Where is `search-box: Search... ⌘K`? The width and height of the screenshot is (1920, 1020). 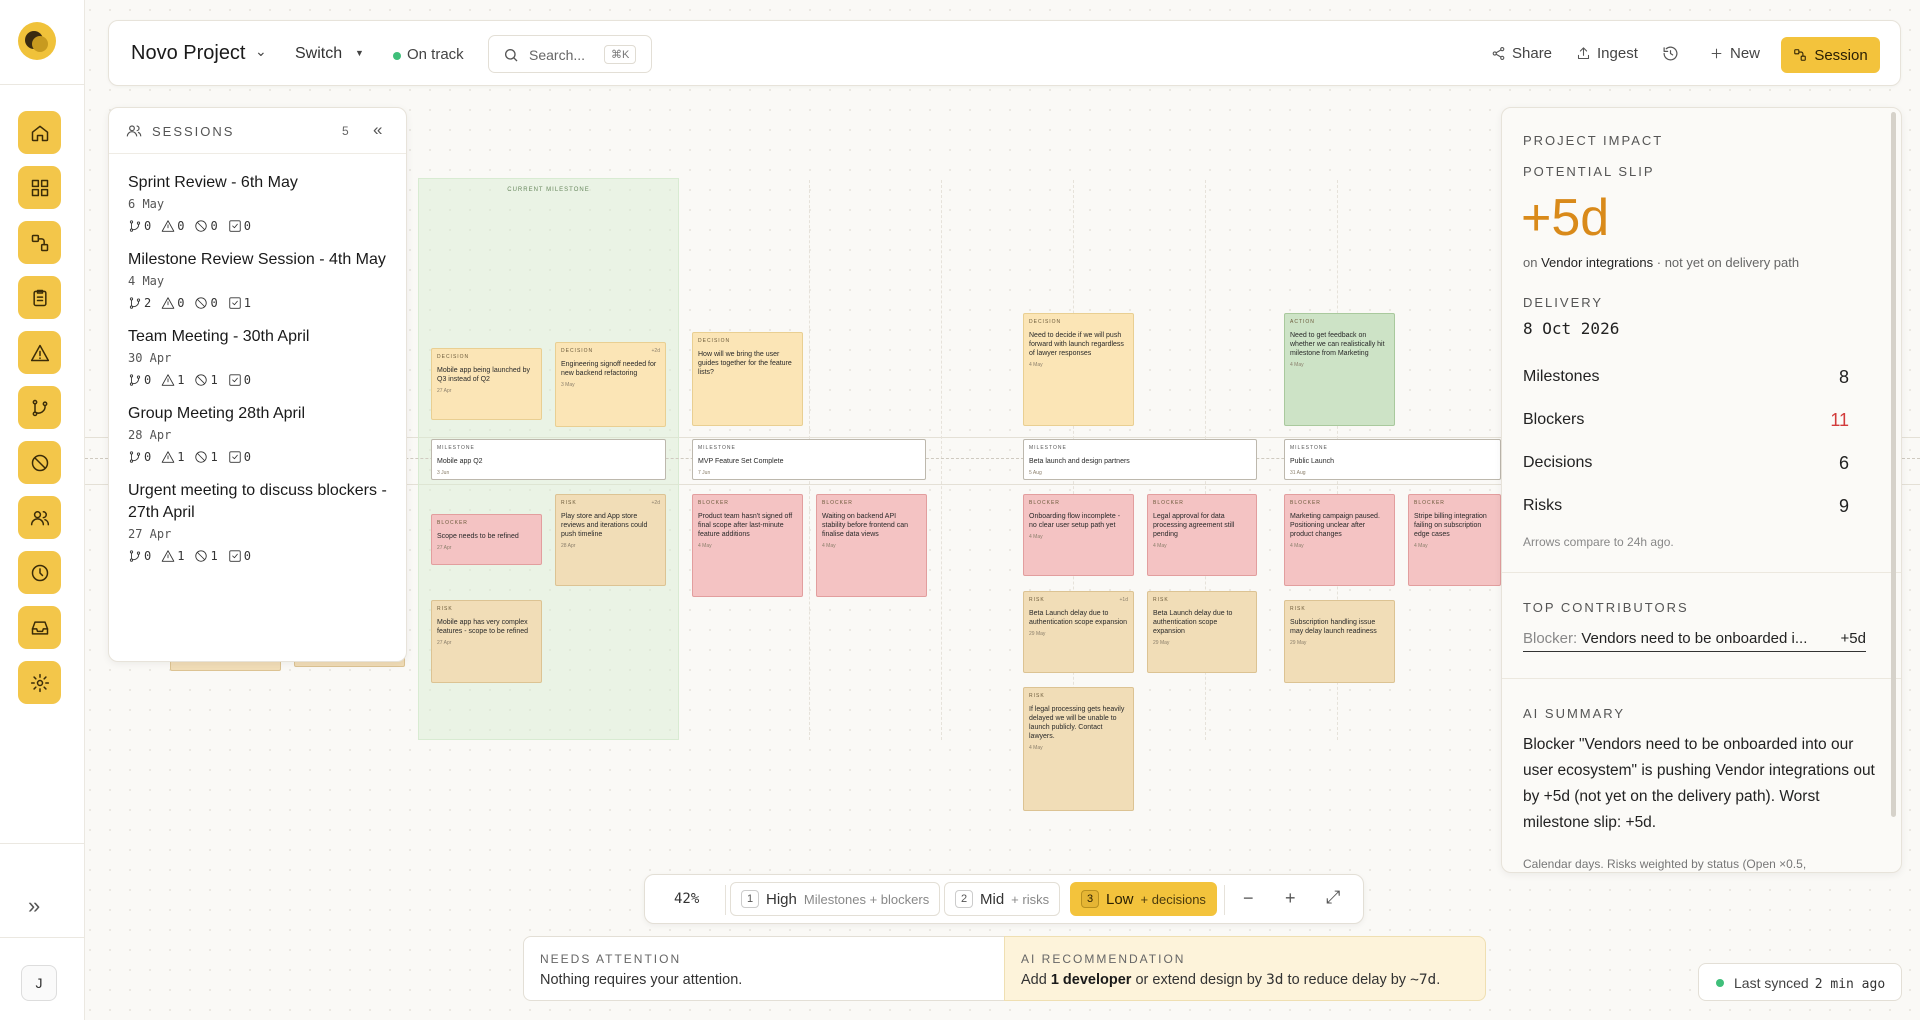 search-box: Search... ⌘K is located at coordinates (570, 54).